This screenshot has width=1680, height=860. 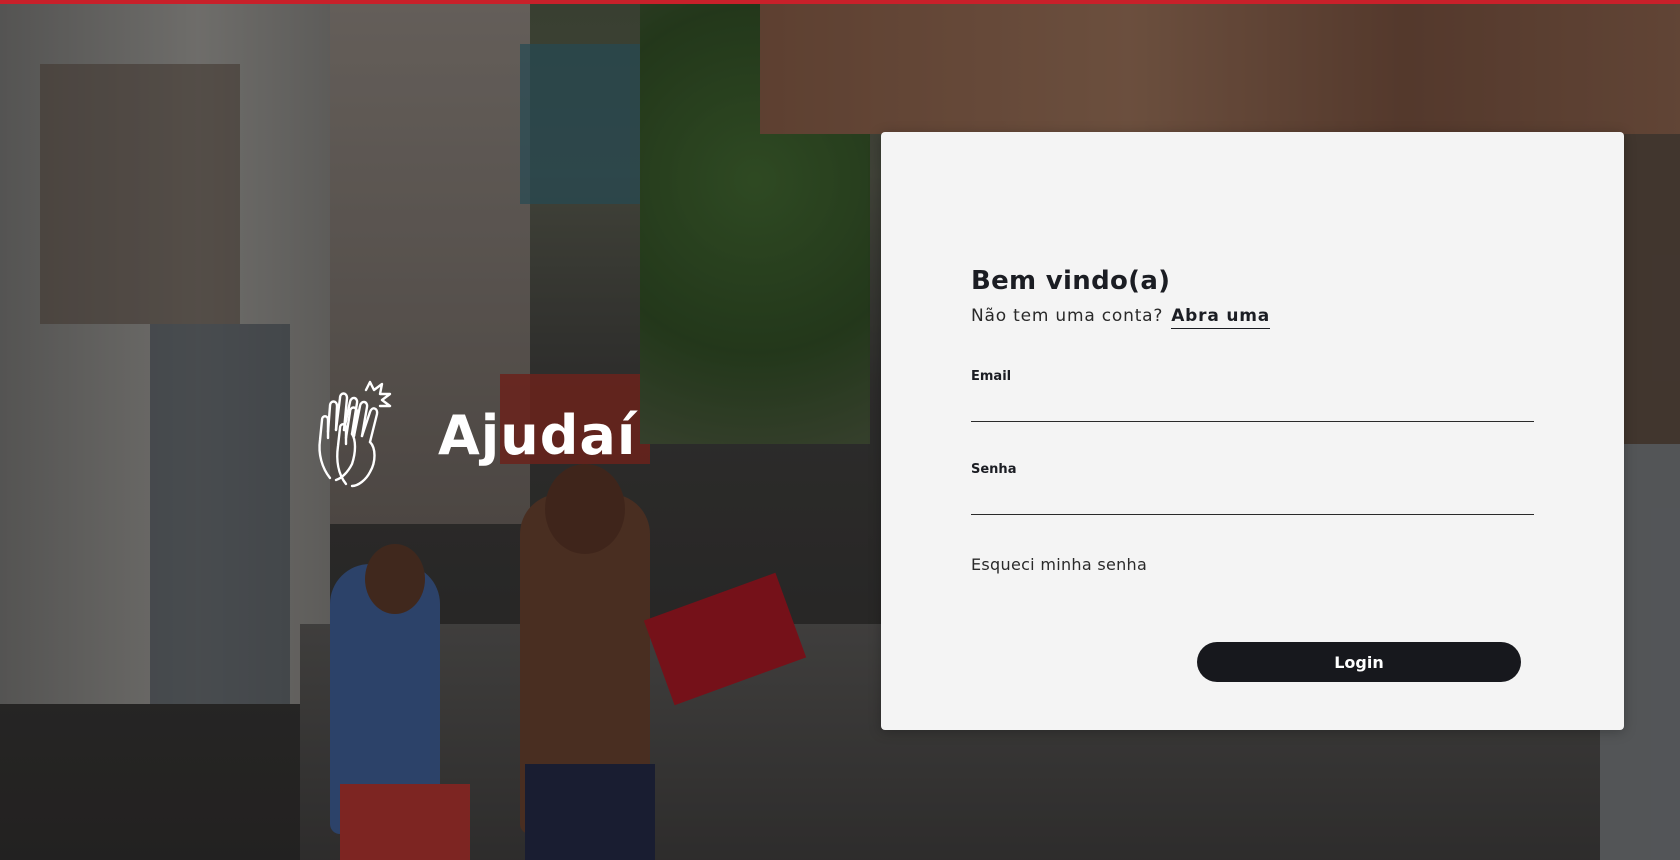 I want to click on password-input, so click(x=1252, y=496).